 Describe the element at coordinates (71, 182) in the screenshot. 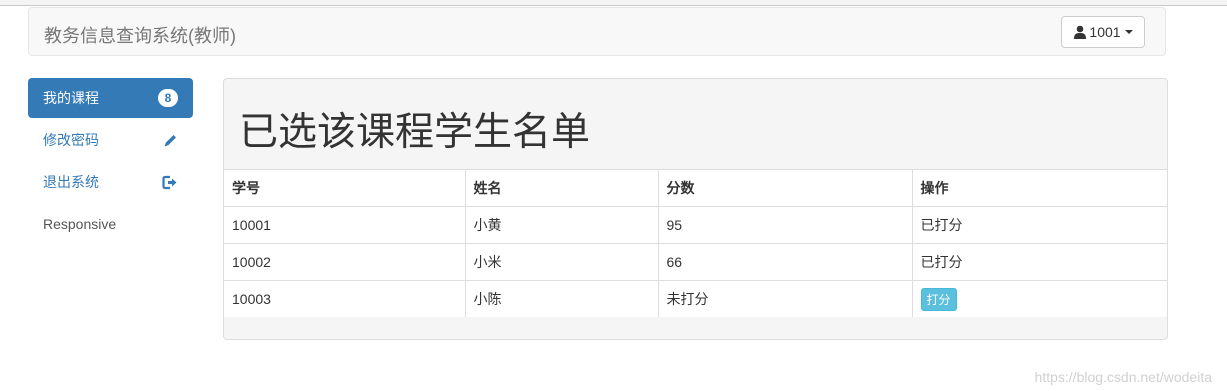

I see `sidebar-item-label: 退出系统` at that location.